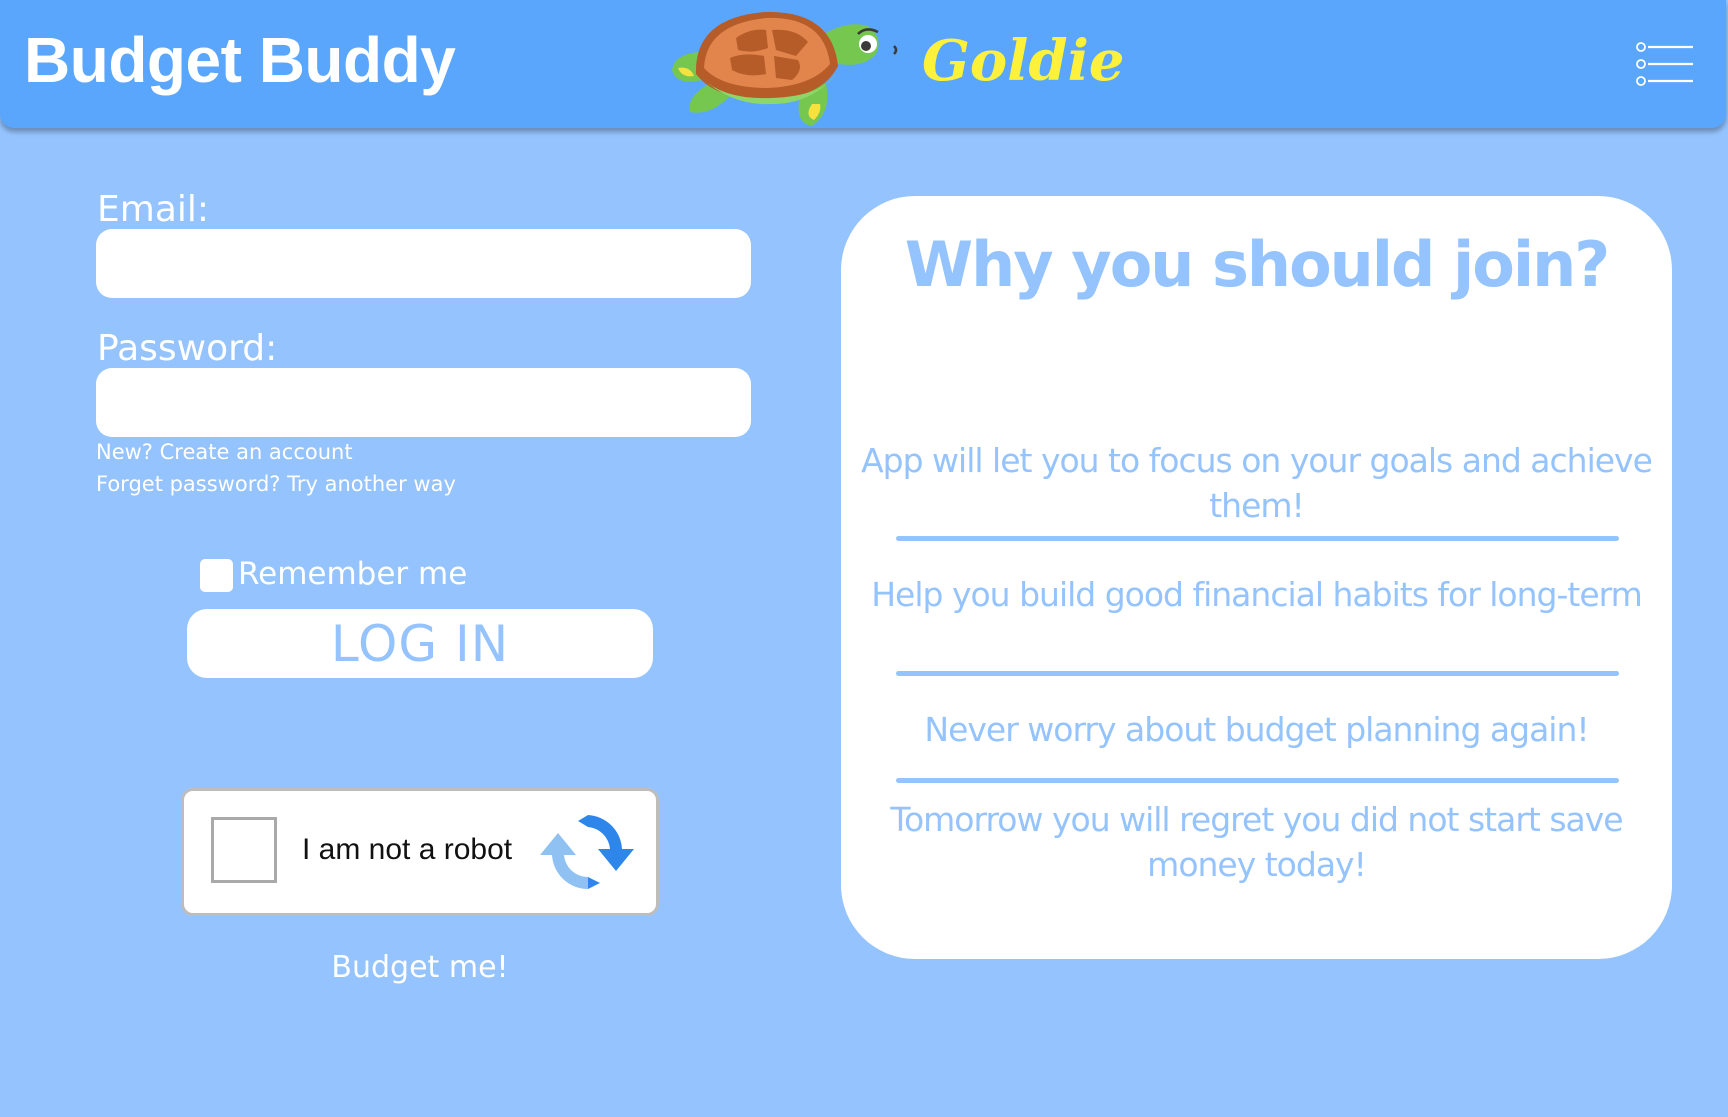 The width and height of the screenshot is (1728, 1117). Describe the element at coordinates (224, 452) in the screenshot. I see `create-account-link: New? Create an account` at that location.